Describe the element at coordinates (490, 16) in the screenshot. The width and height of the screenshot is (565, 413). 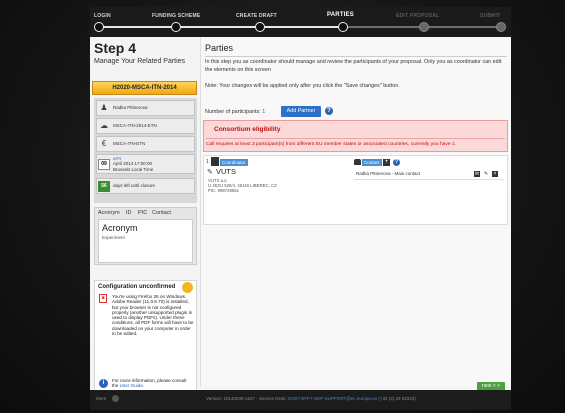
I see `wizard-step-submit: SUBMIT` at that location.